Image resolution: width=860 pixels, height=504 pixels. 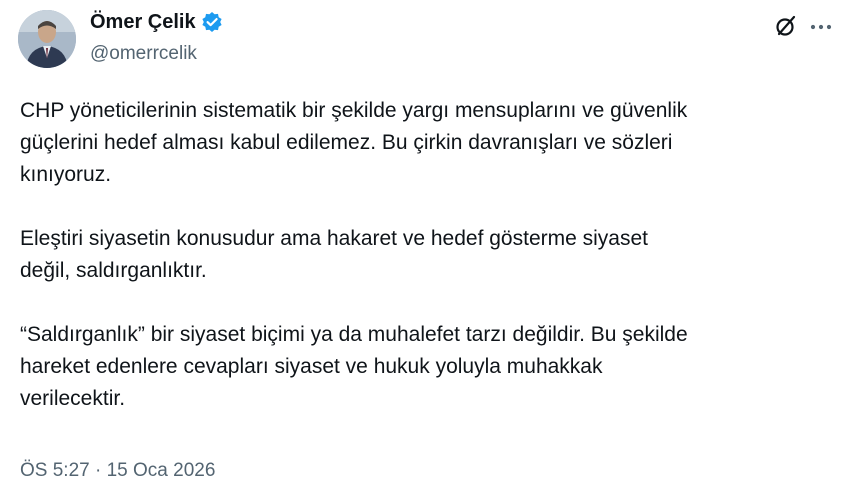 I want to click on tweet-time: ÖS 5:27, so click(x=55, y=470).